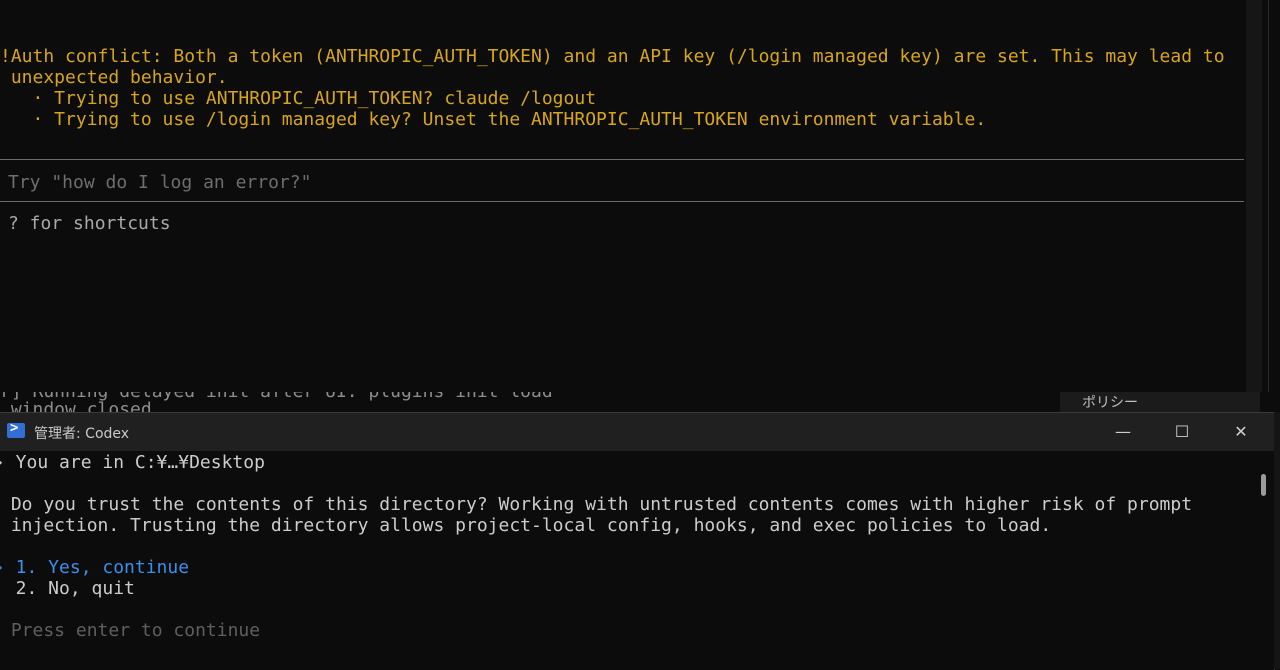 The width and height of the screenshot is (1280, 670). Describe the element at coordinates (1277, 540) in the screenshot. I see `desktop-edge` at that location.